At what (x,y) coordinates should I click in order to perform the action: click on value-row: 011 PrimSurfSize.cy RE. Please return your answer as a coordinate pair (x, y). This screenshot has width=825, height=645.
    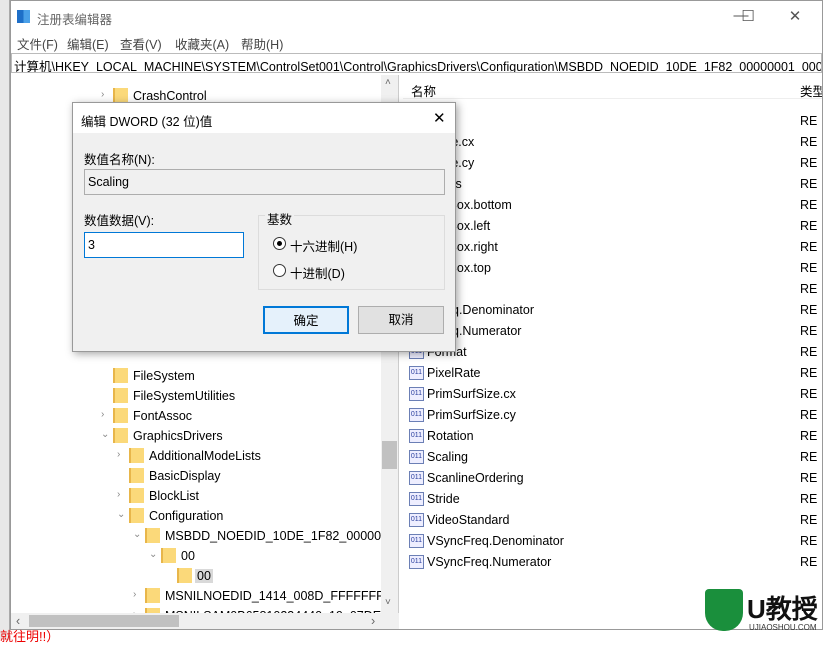
    Looking at the image, I should click on (612, 415).